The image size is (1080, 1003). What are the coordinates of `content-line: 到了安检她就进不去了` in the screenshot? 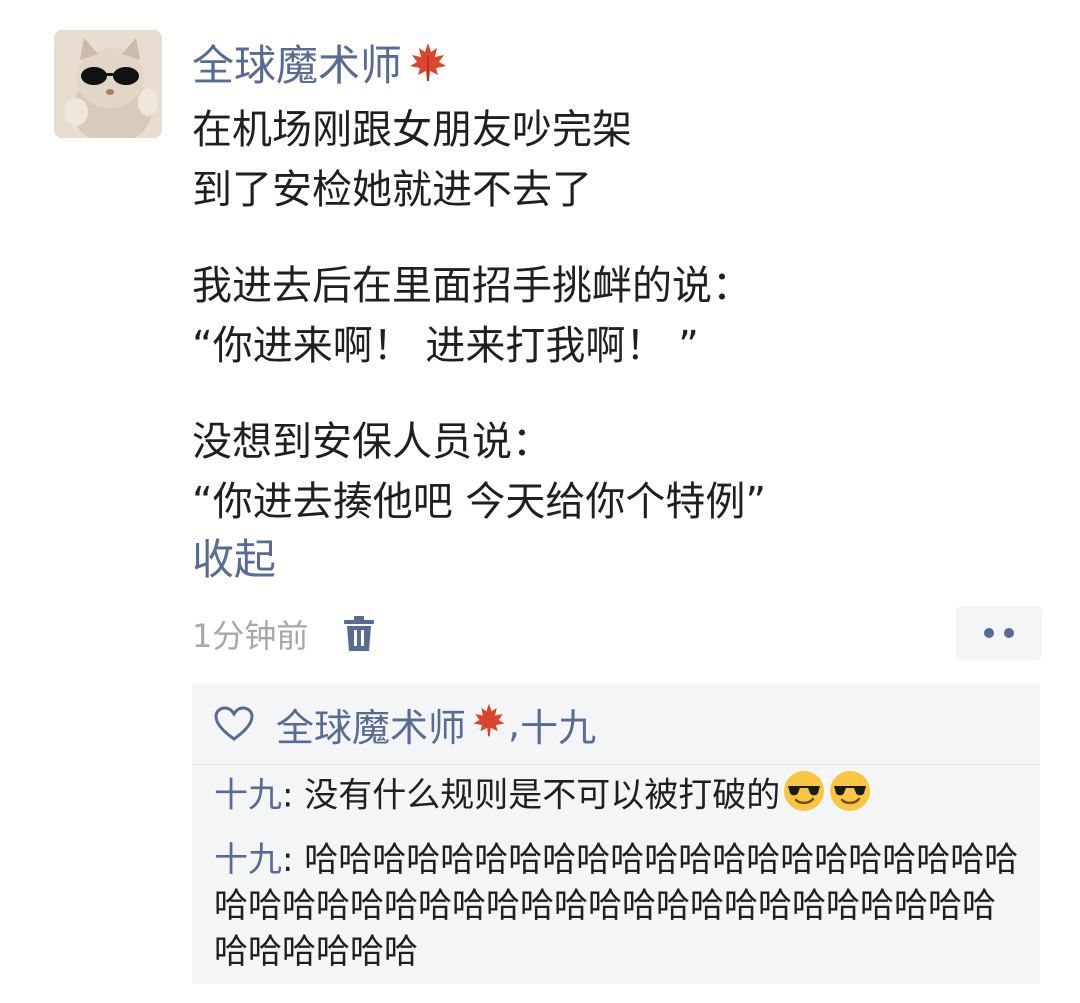 It's located at (392, 190).